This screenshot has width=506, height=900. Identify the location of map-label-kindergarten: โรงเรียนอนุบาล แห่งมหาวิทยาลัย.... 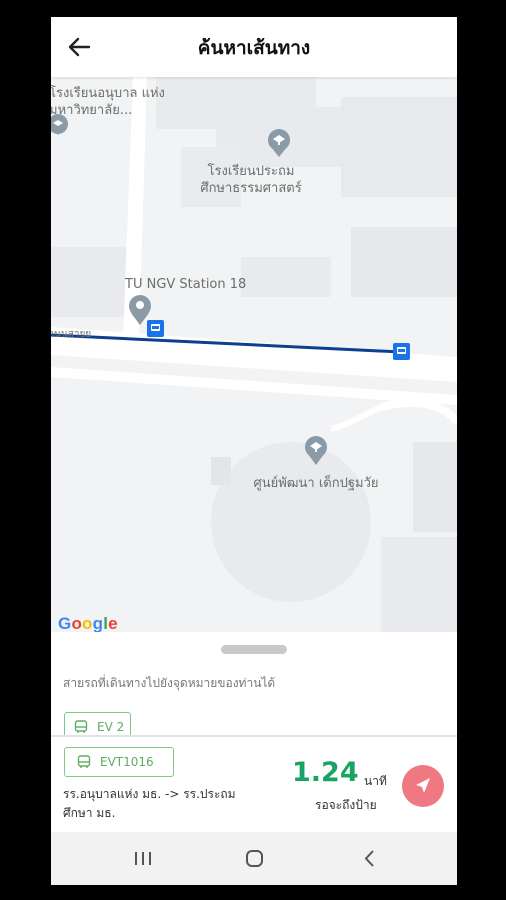
(108, 102).